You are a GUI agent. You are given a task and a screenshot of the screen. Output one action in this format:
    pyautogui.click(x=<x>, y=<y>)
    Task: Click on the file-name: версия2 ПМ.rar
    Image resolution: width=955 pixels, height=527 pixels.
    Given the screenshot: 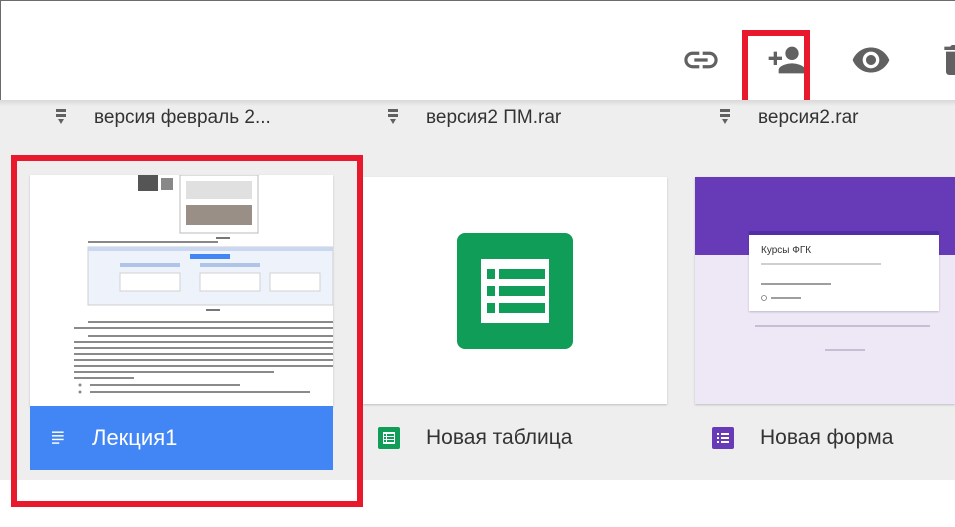 What is the action you would take?
    pyautogui.click(x=494, y=117)
    